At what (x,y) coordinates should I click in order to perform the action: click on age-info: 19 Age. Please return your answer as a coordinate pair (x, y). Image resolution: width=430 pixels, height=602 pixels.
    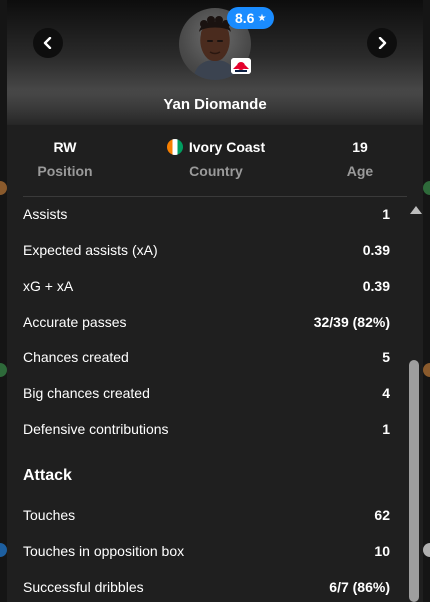
    Looking at the image, I should click on (360, 159).